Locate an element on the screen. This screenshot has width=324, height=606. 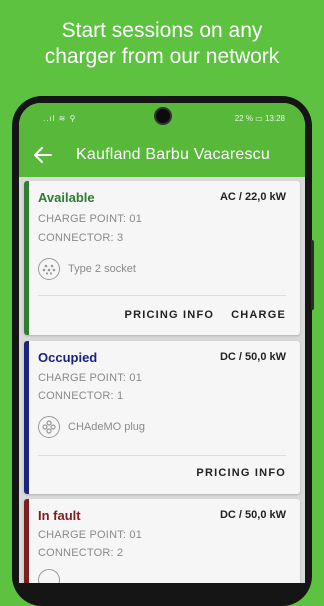
plug-label: Type 2 socket is located at coordinates (102, 269).